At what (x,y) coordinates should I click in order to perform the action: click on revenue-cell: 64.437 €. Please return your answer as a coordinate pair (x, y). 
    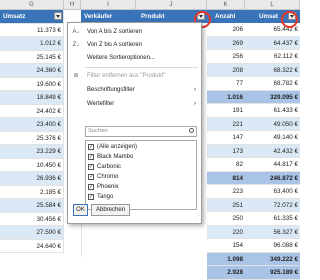
    Looking at the image, I should click on (285, 43).